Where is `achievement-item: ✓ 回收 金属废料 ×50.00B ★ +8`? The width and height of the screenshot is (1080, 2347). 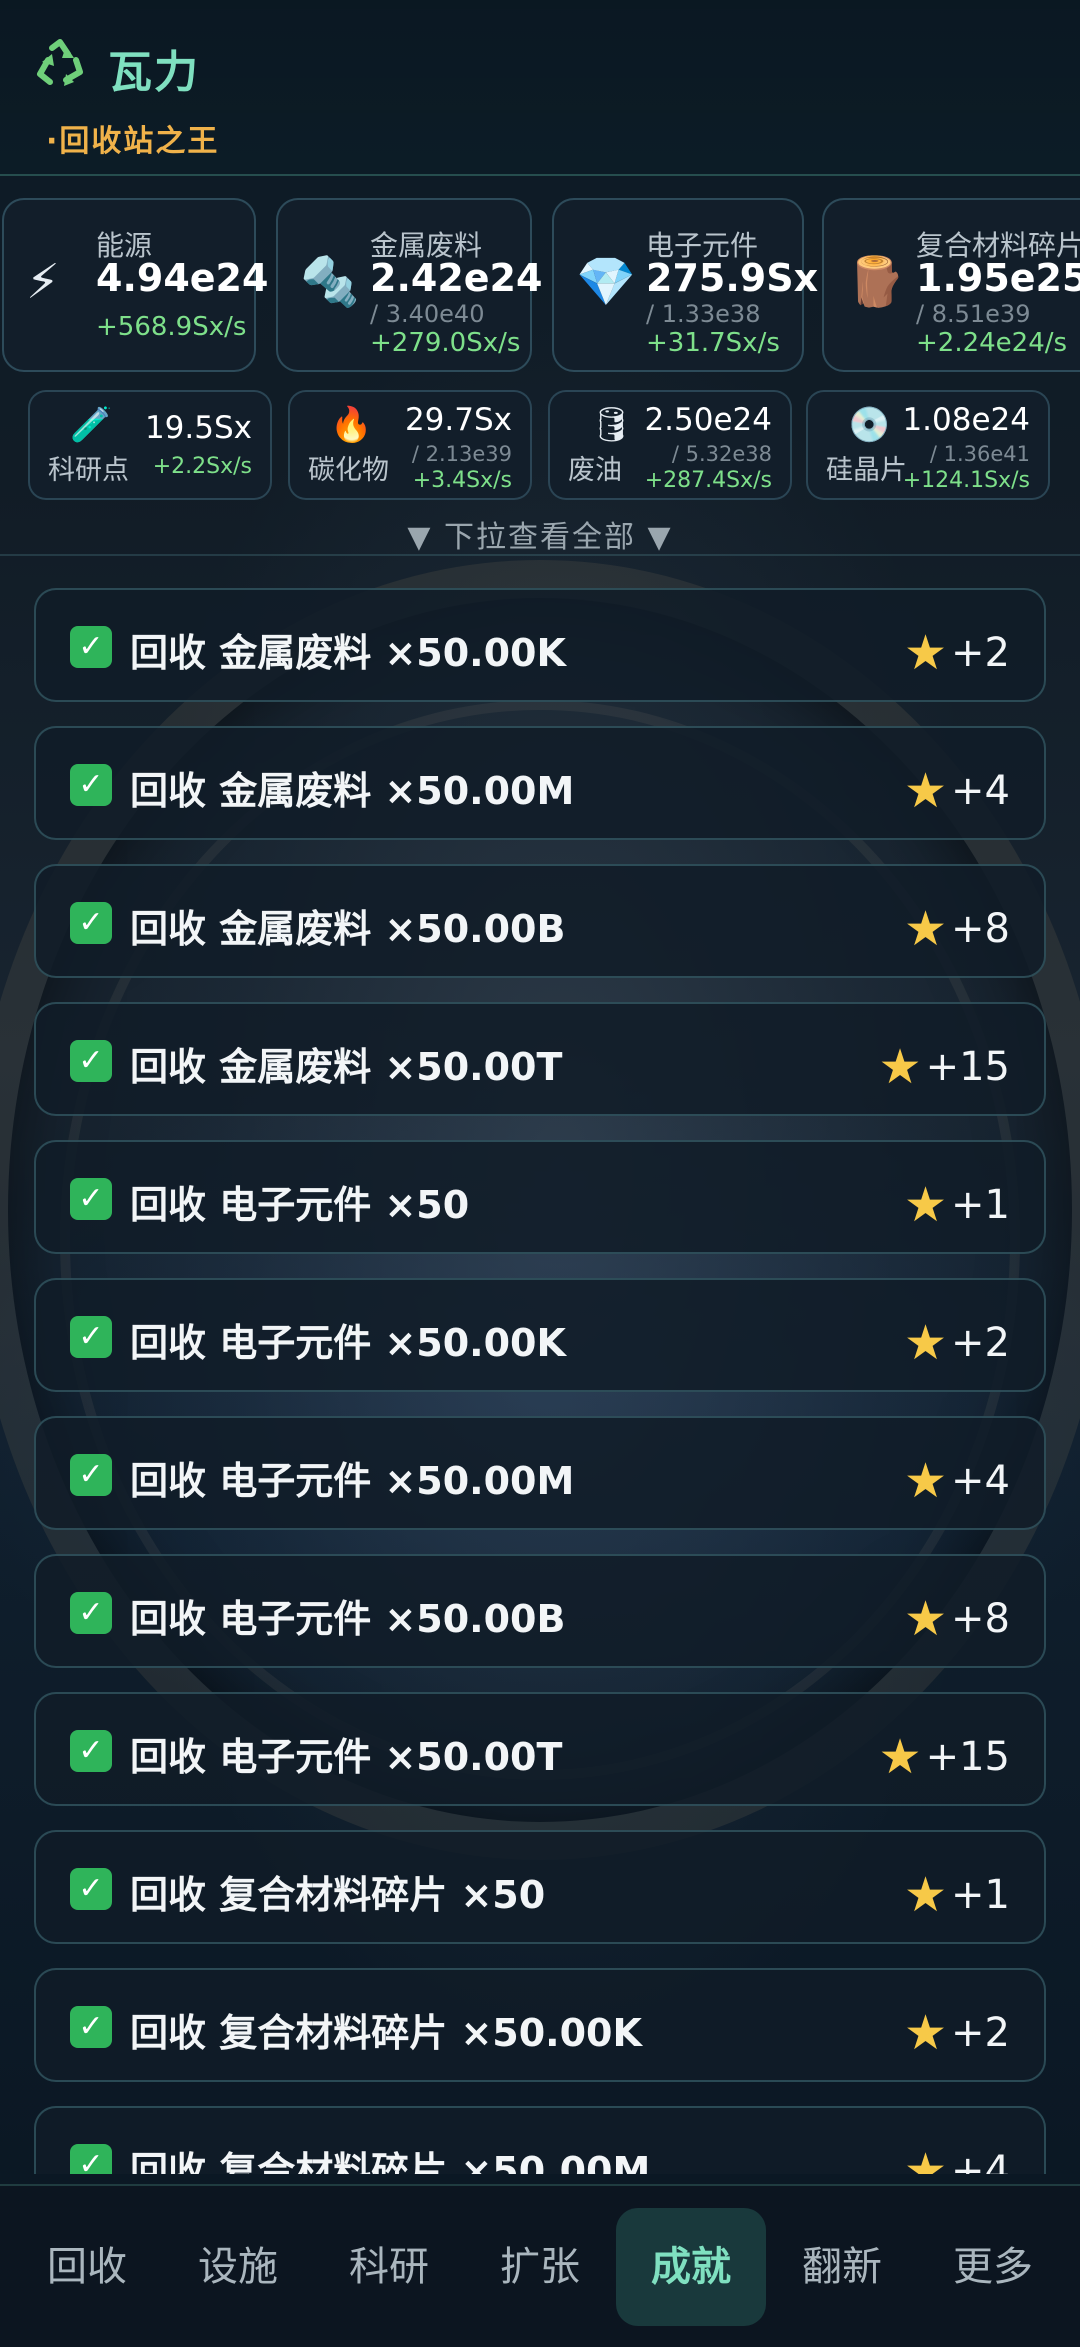
achievement-item: ✓ 回收 金属废料 ×50.00B ★ +8 is located at coordinates (540, 921).